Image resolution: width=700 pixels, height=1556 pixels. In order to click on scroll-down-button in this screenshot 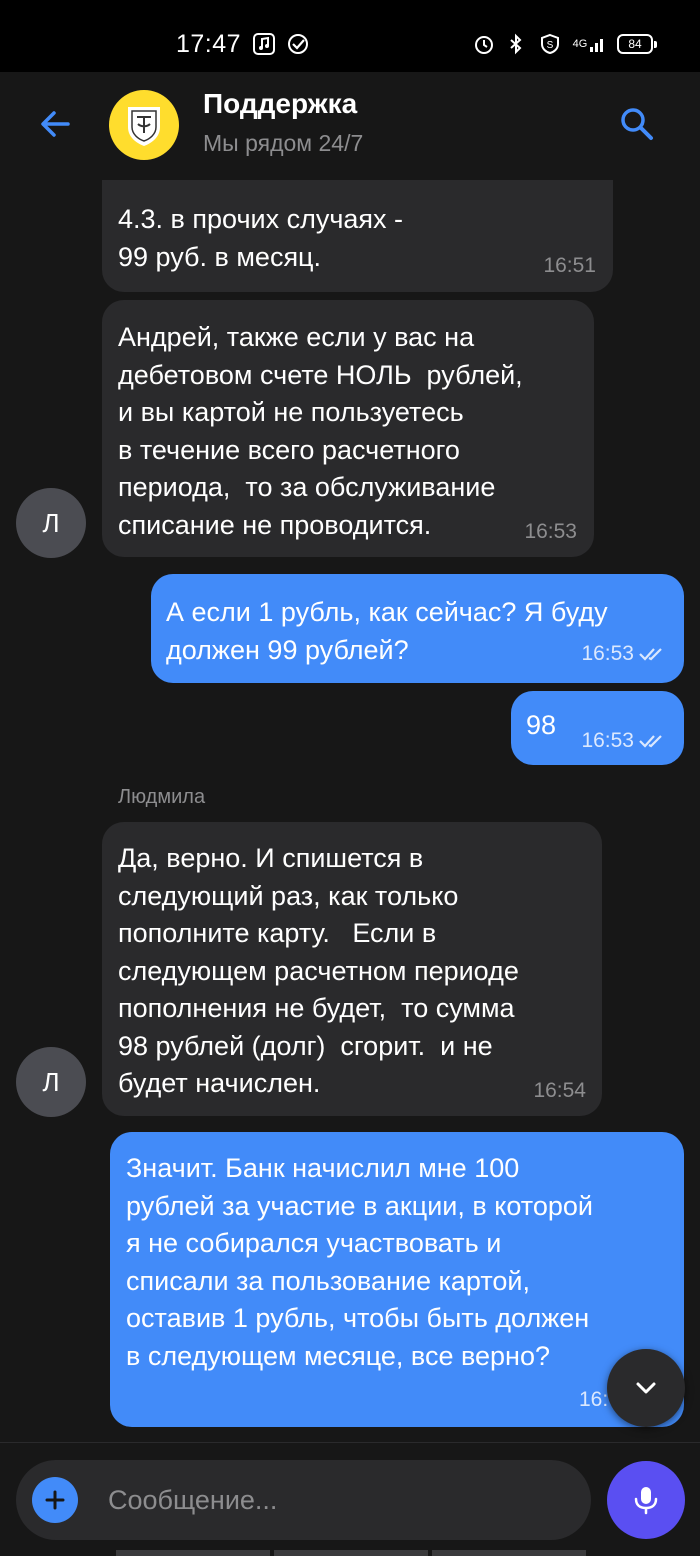, I will do `click(646, 1388)`.